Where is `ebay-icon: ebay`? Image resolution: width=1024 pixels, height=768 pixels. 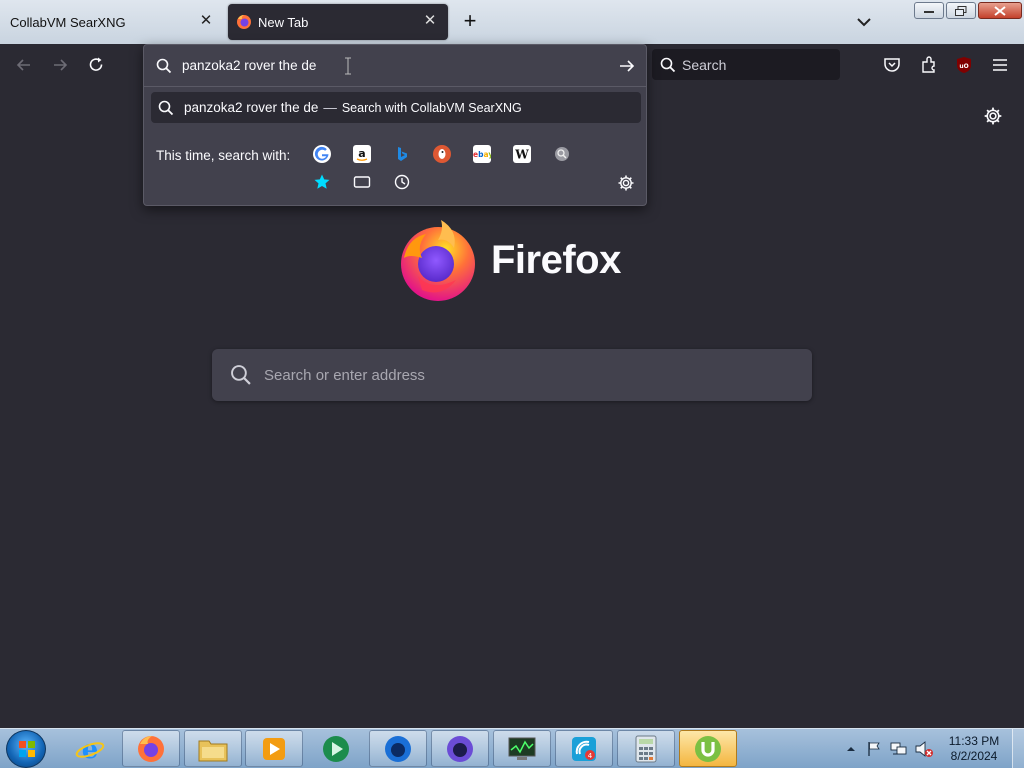 ebay-icon: ebay is located at coordinates (482, 154).